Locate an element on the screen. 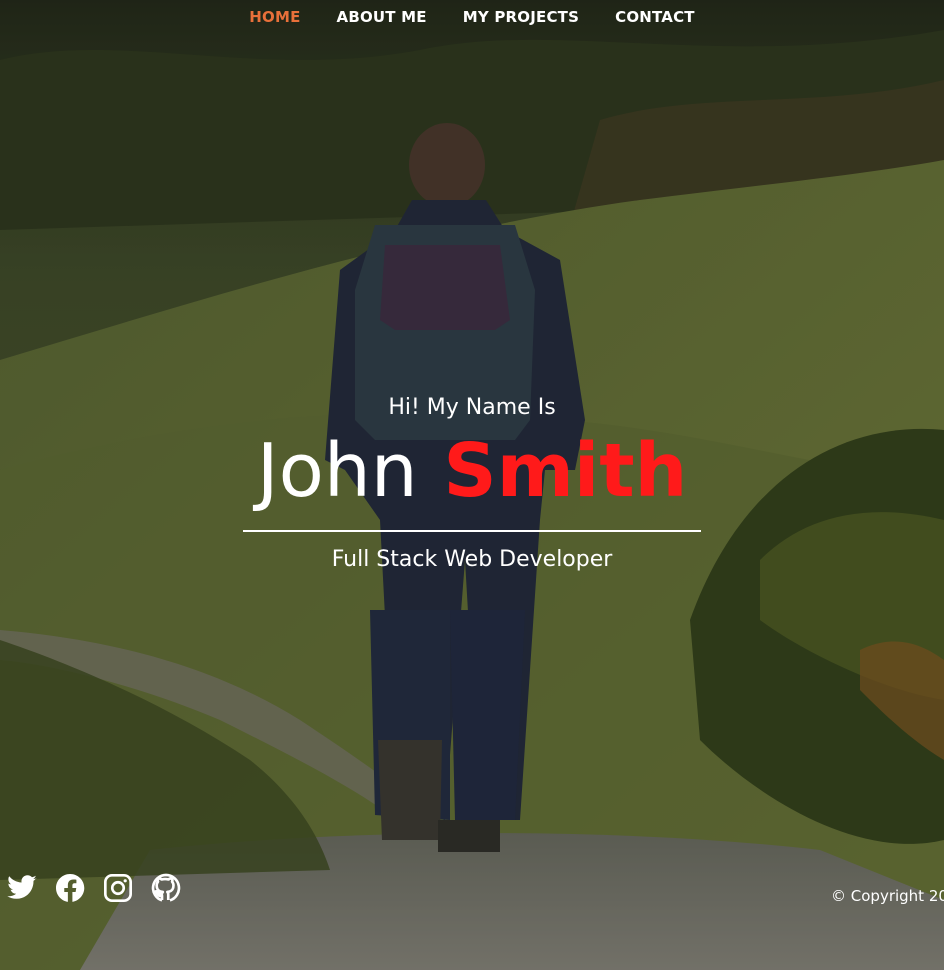 Image resolution: width=944 pixels, height=970 pixels. hero-role: Full Stack Web Developer is located at coordinates (472, 559).